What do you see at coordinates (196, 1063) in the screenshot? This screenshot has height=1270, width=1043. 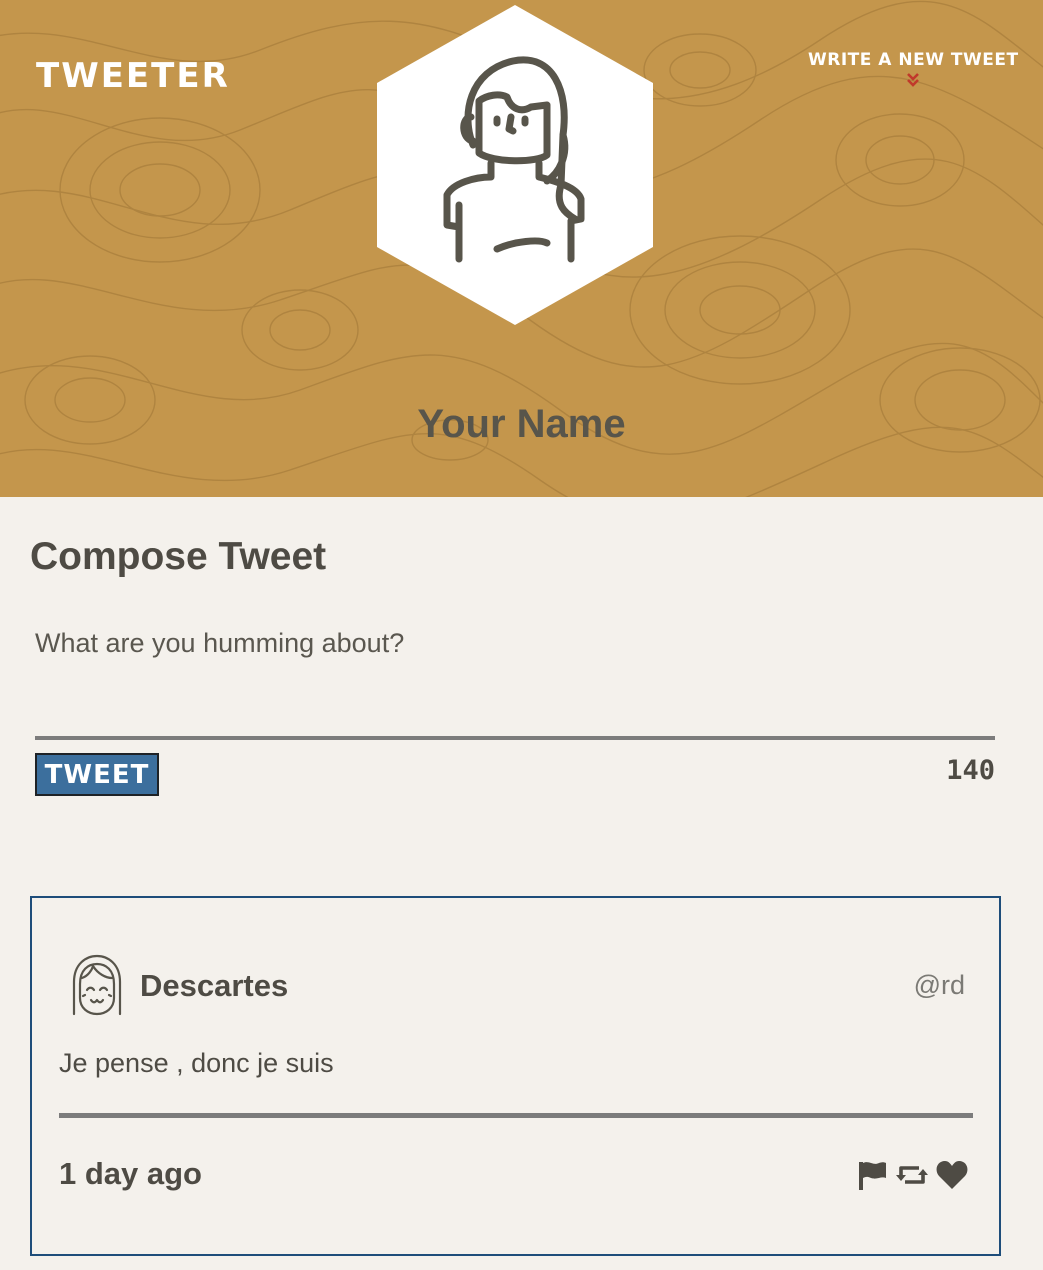 I see `tweet-content: Je pense , donc je suis` at bounding box center [196, 1063].